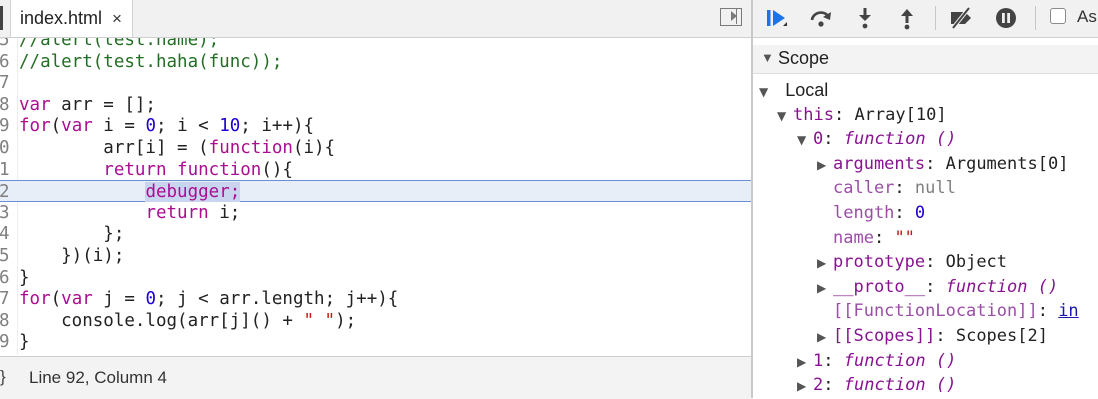  I want to click on code-line: 6}, so click(375, 278).